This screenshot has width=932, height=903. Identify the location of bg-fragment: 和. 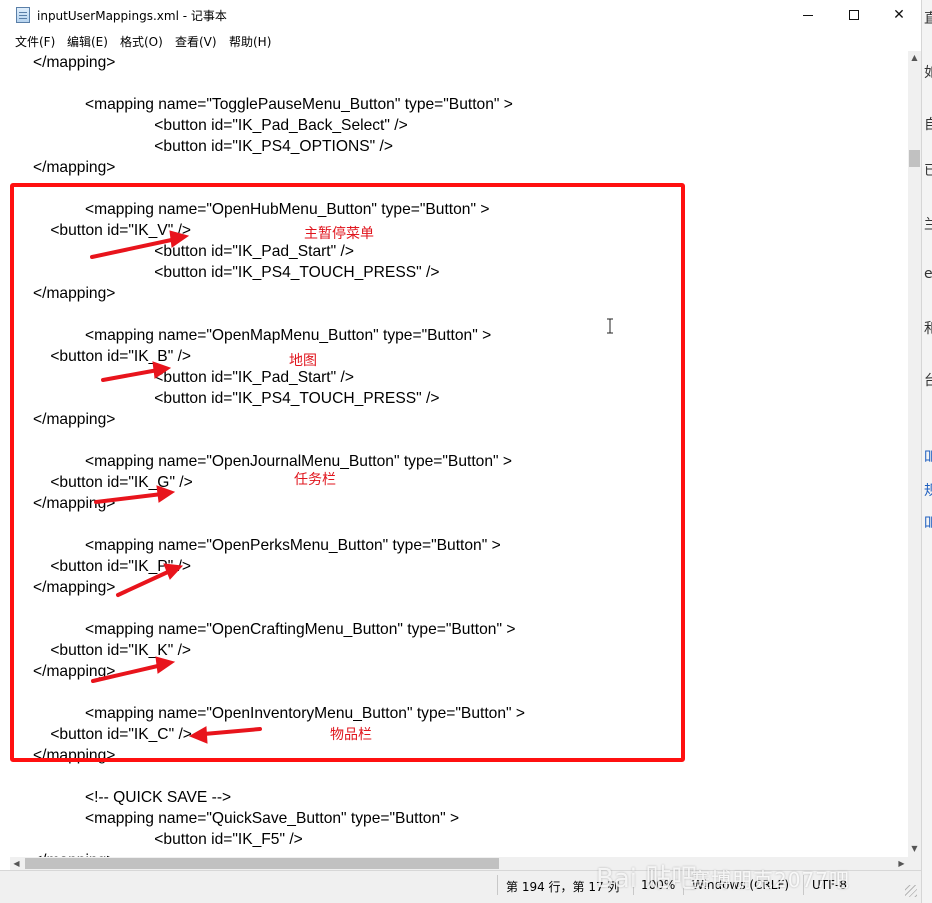
(928, 328).